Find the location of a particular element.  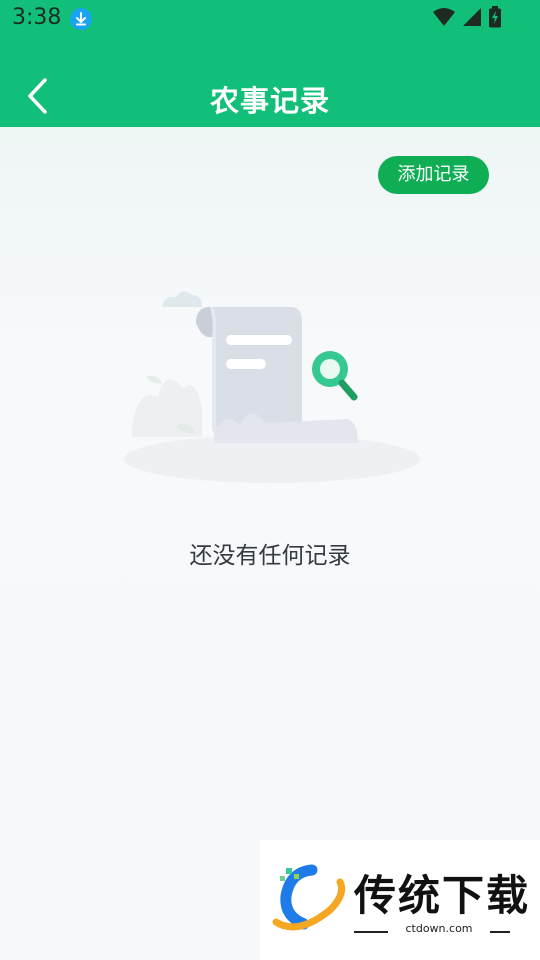

watermark-name: 传统下载 is located at coordinates (442, 895).